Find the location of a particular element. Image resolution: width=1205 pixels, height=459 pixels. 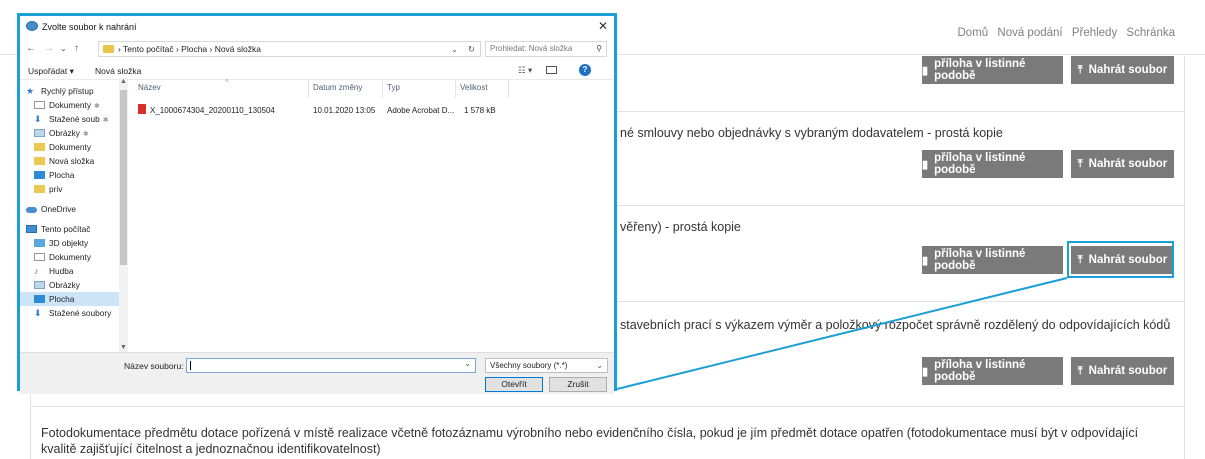

music-icon: ♪ is located at coordinates (36, 271).